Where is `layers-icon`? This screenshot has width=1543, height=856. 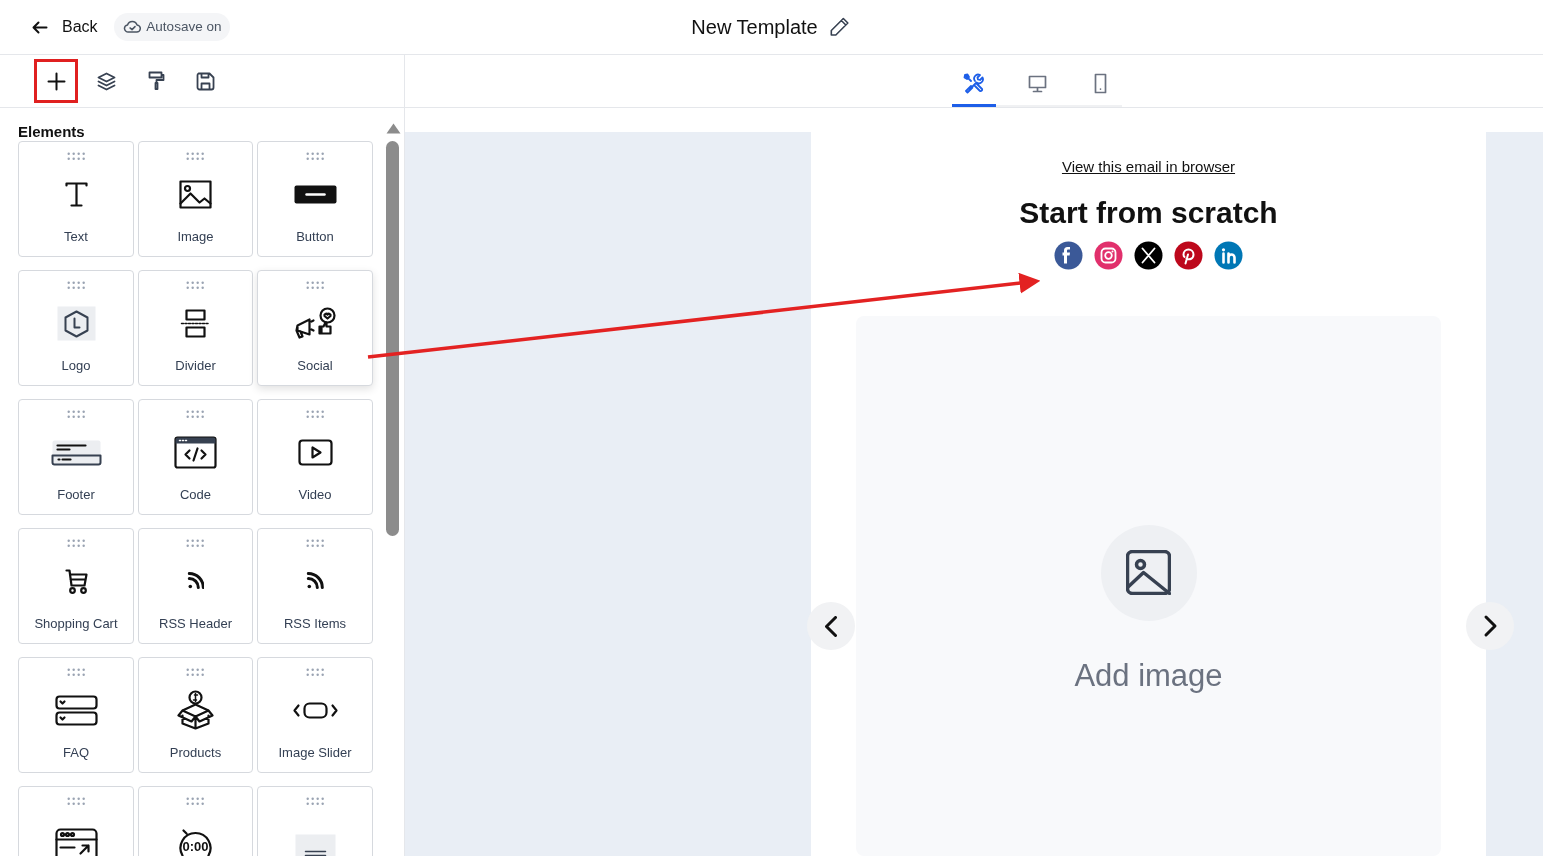
layers-icon is located at coordinates (106, 81).